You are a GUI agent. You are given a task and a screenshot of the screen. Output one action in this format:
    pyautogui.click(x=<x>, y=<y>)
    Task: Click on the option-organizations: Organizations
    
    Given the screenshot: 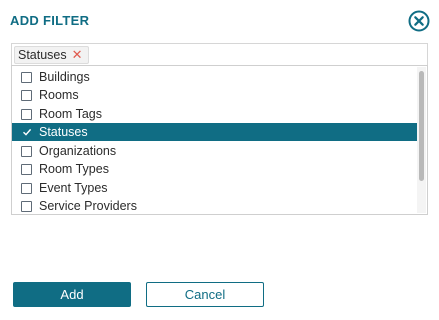 What is the action you would take?
    pyautogui.click(x=214, y=151)
    